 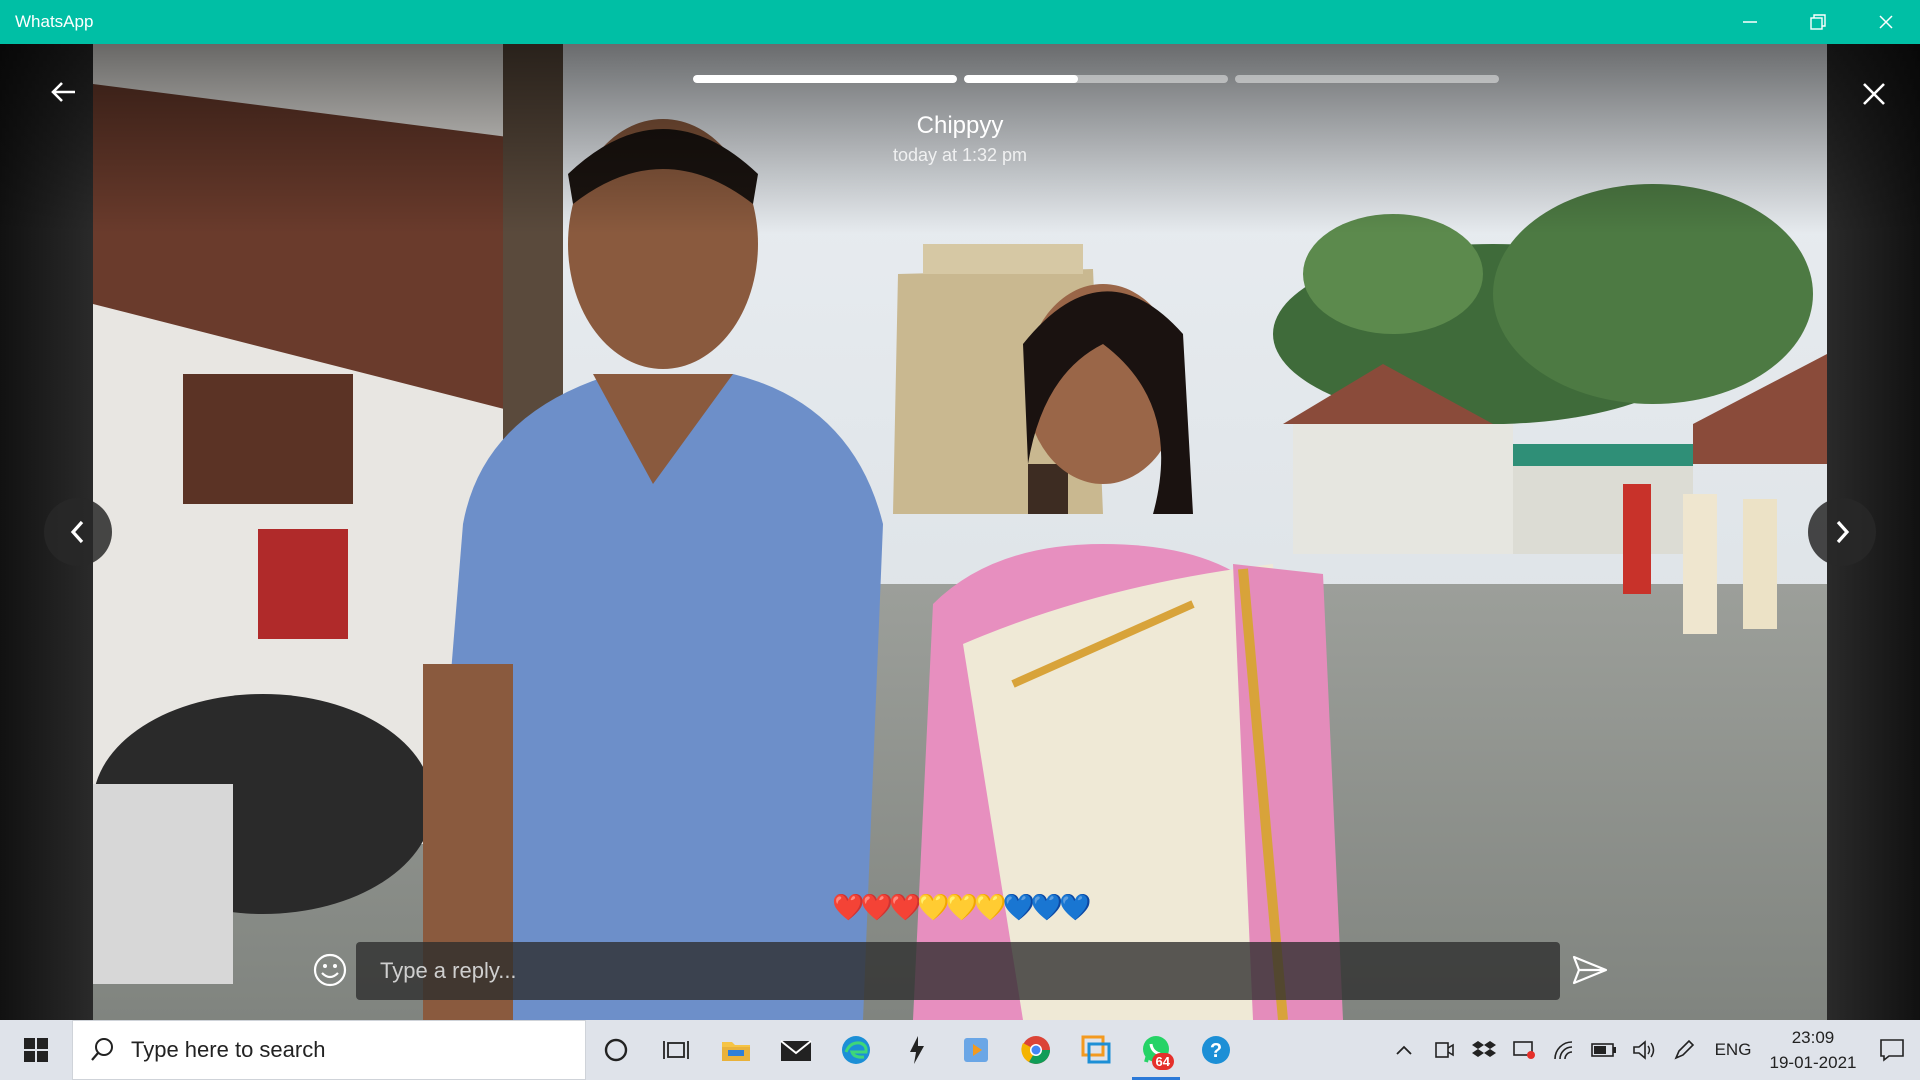 I want to click on camera-icon, so click(x=1444, y=1050).